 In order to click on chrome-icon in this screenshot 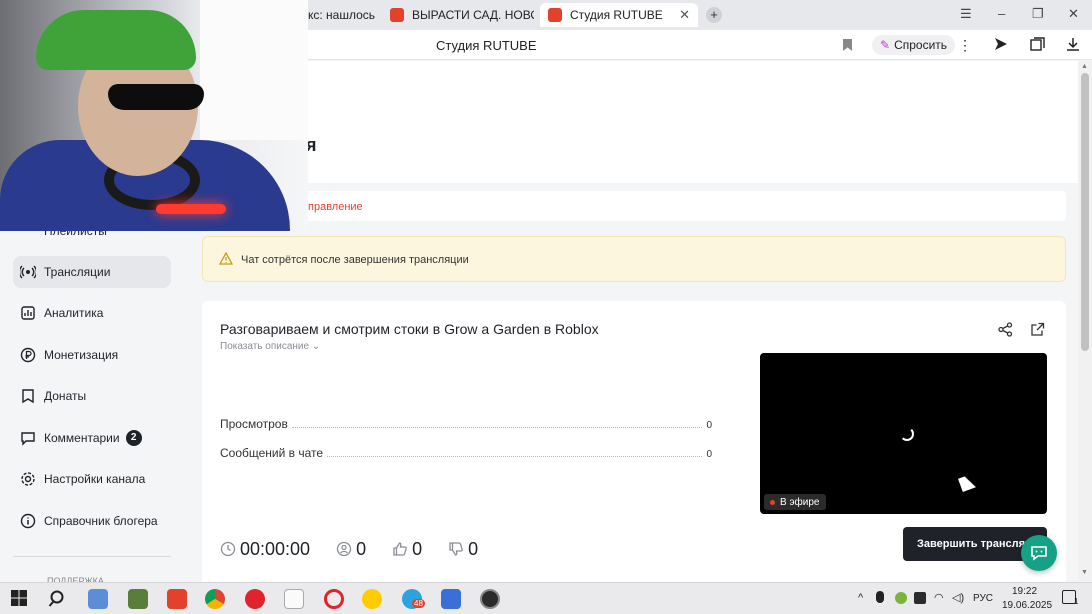, I will do `click(215, 599)`.